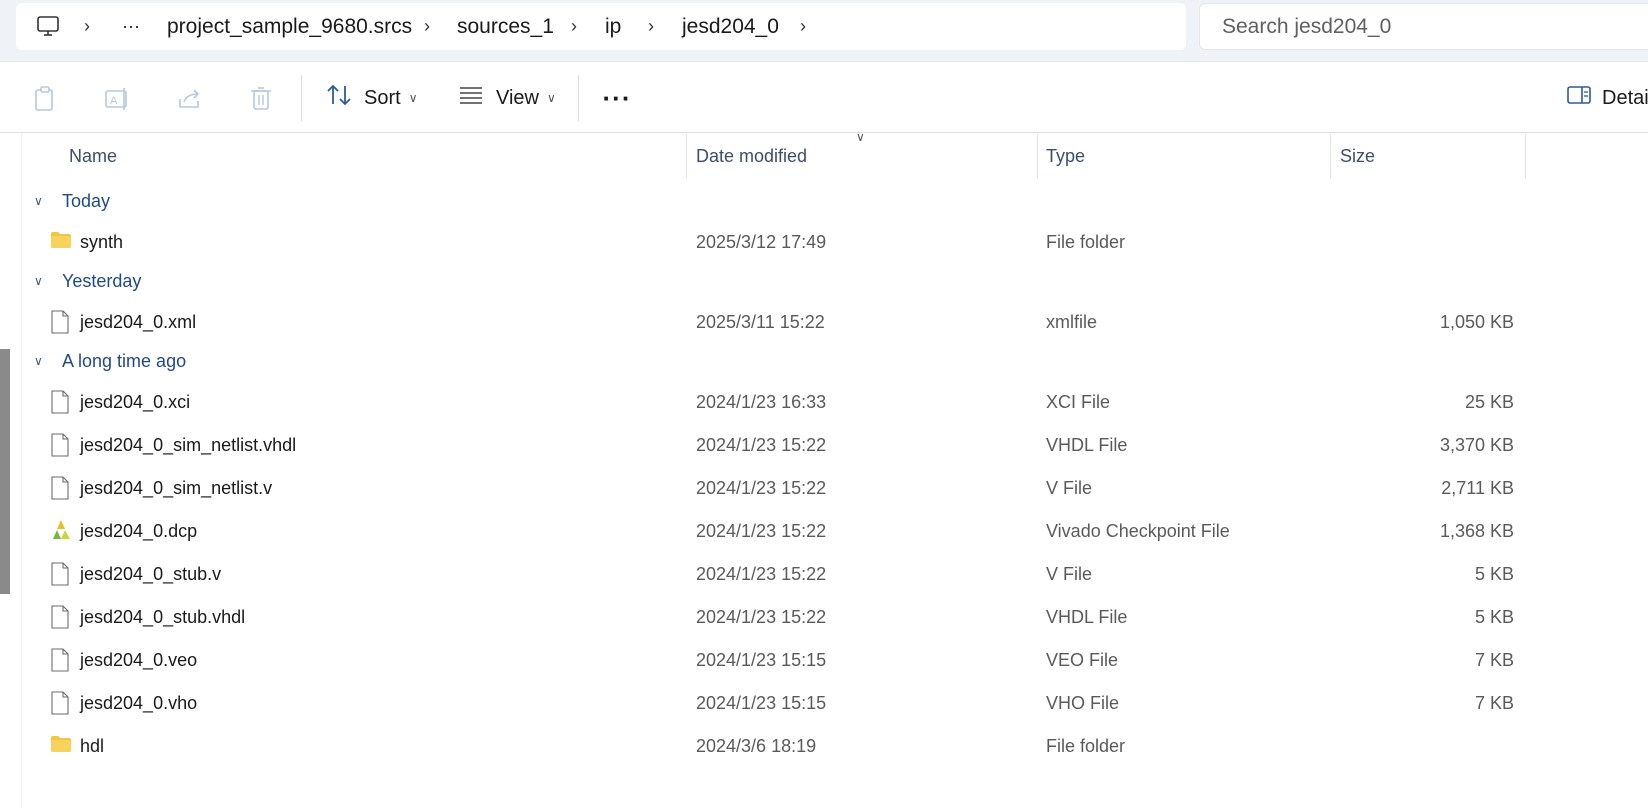  Describe the element at coordinates (262, 99) in the screenshot. I see `delete-icon` at that location.